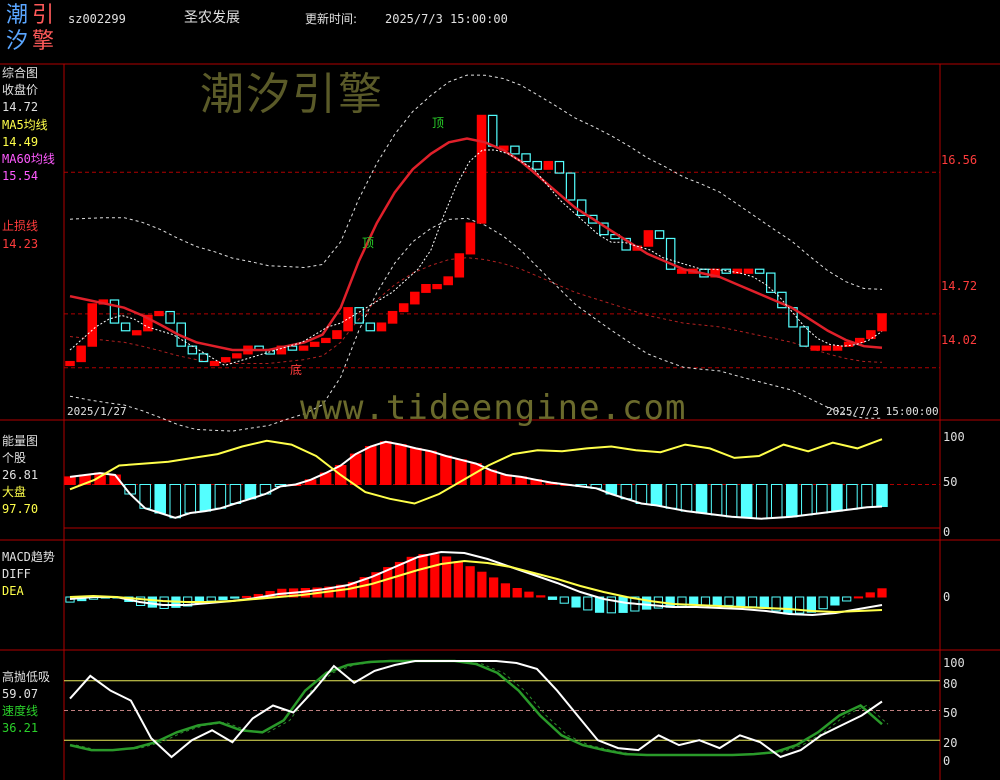  What do you see at coordinates (438, 123) in the screenshot?
I see `top-marker: 顶` at bounding box center [438, 123].